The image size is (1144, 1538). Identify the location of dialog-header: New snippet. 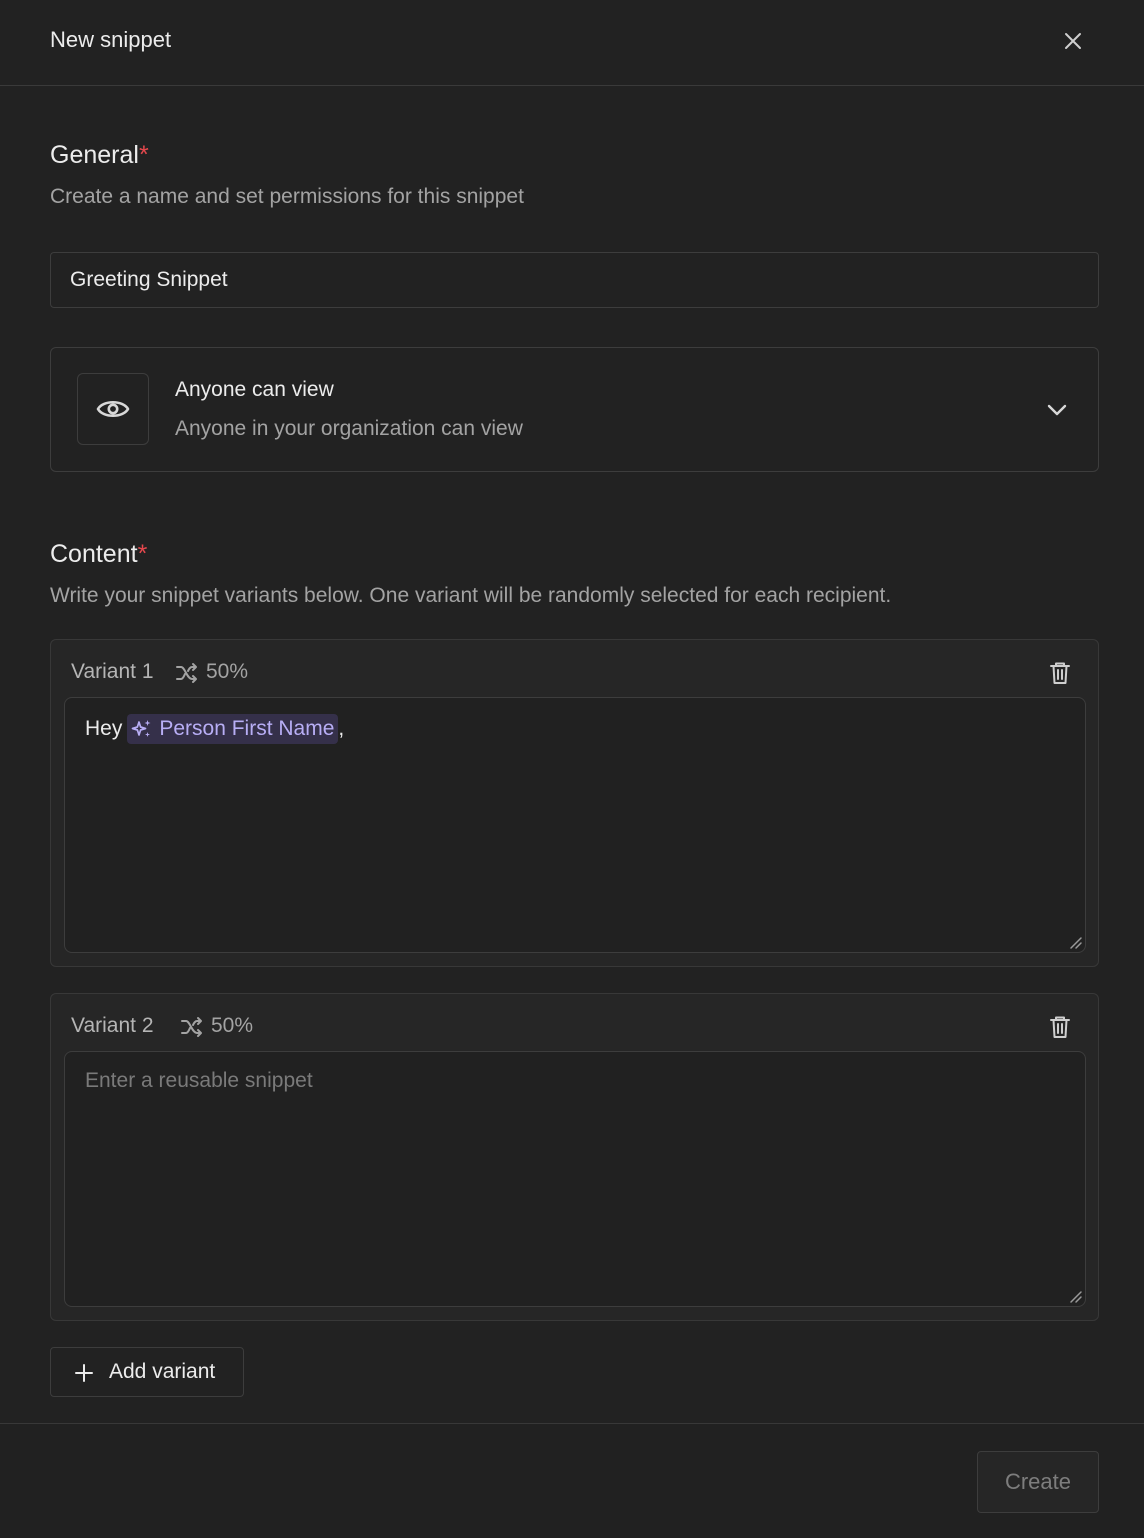
(572, 43).